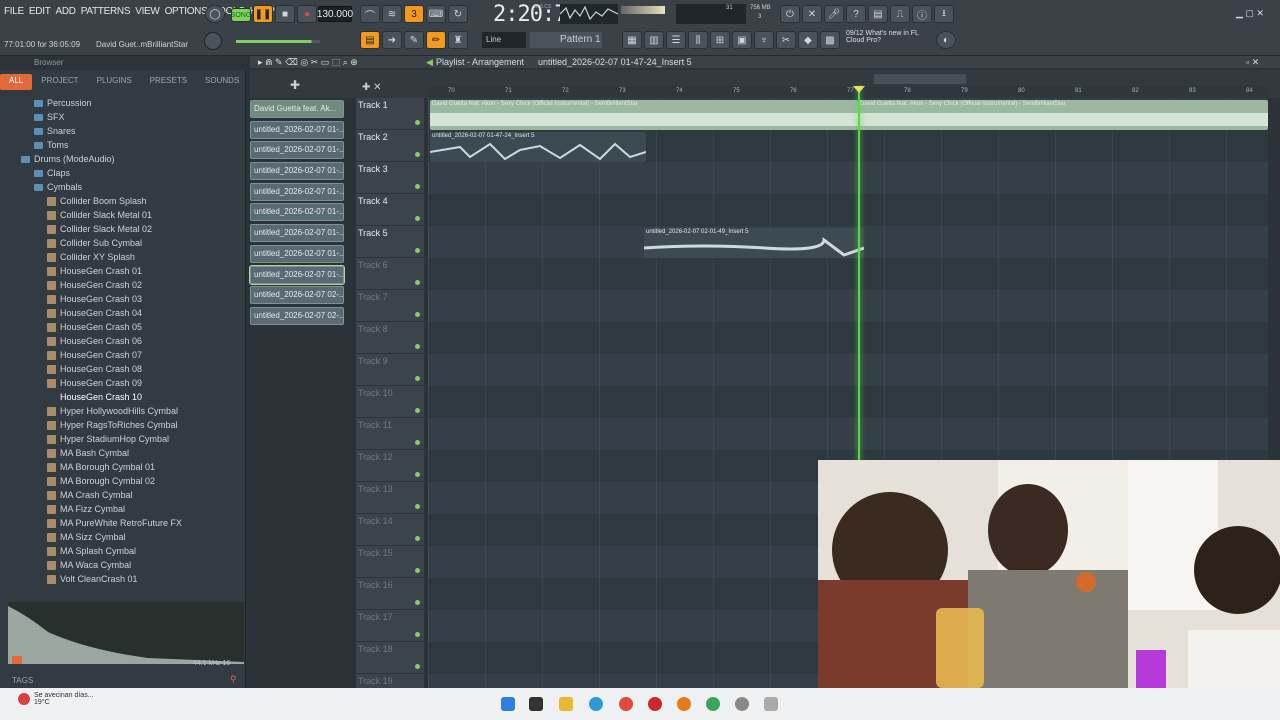 This screenshot has width=1280, height=720. Describe the element at coordinates (390, 466) in the screenshot. I see `track-header: Track 12` at that location.